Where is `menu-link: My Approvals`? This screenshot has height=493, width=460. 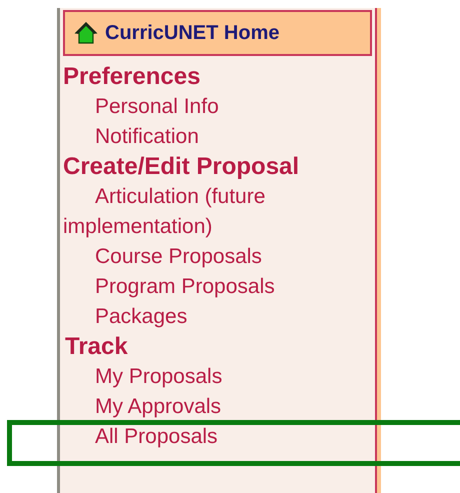
menu-link: My Approvals is located at coordinates (213, 407).